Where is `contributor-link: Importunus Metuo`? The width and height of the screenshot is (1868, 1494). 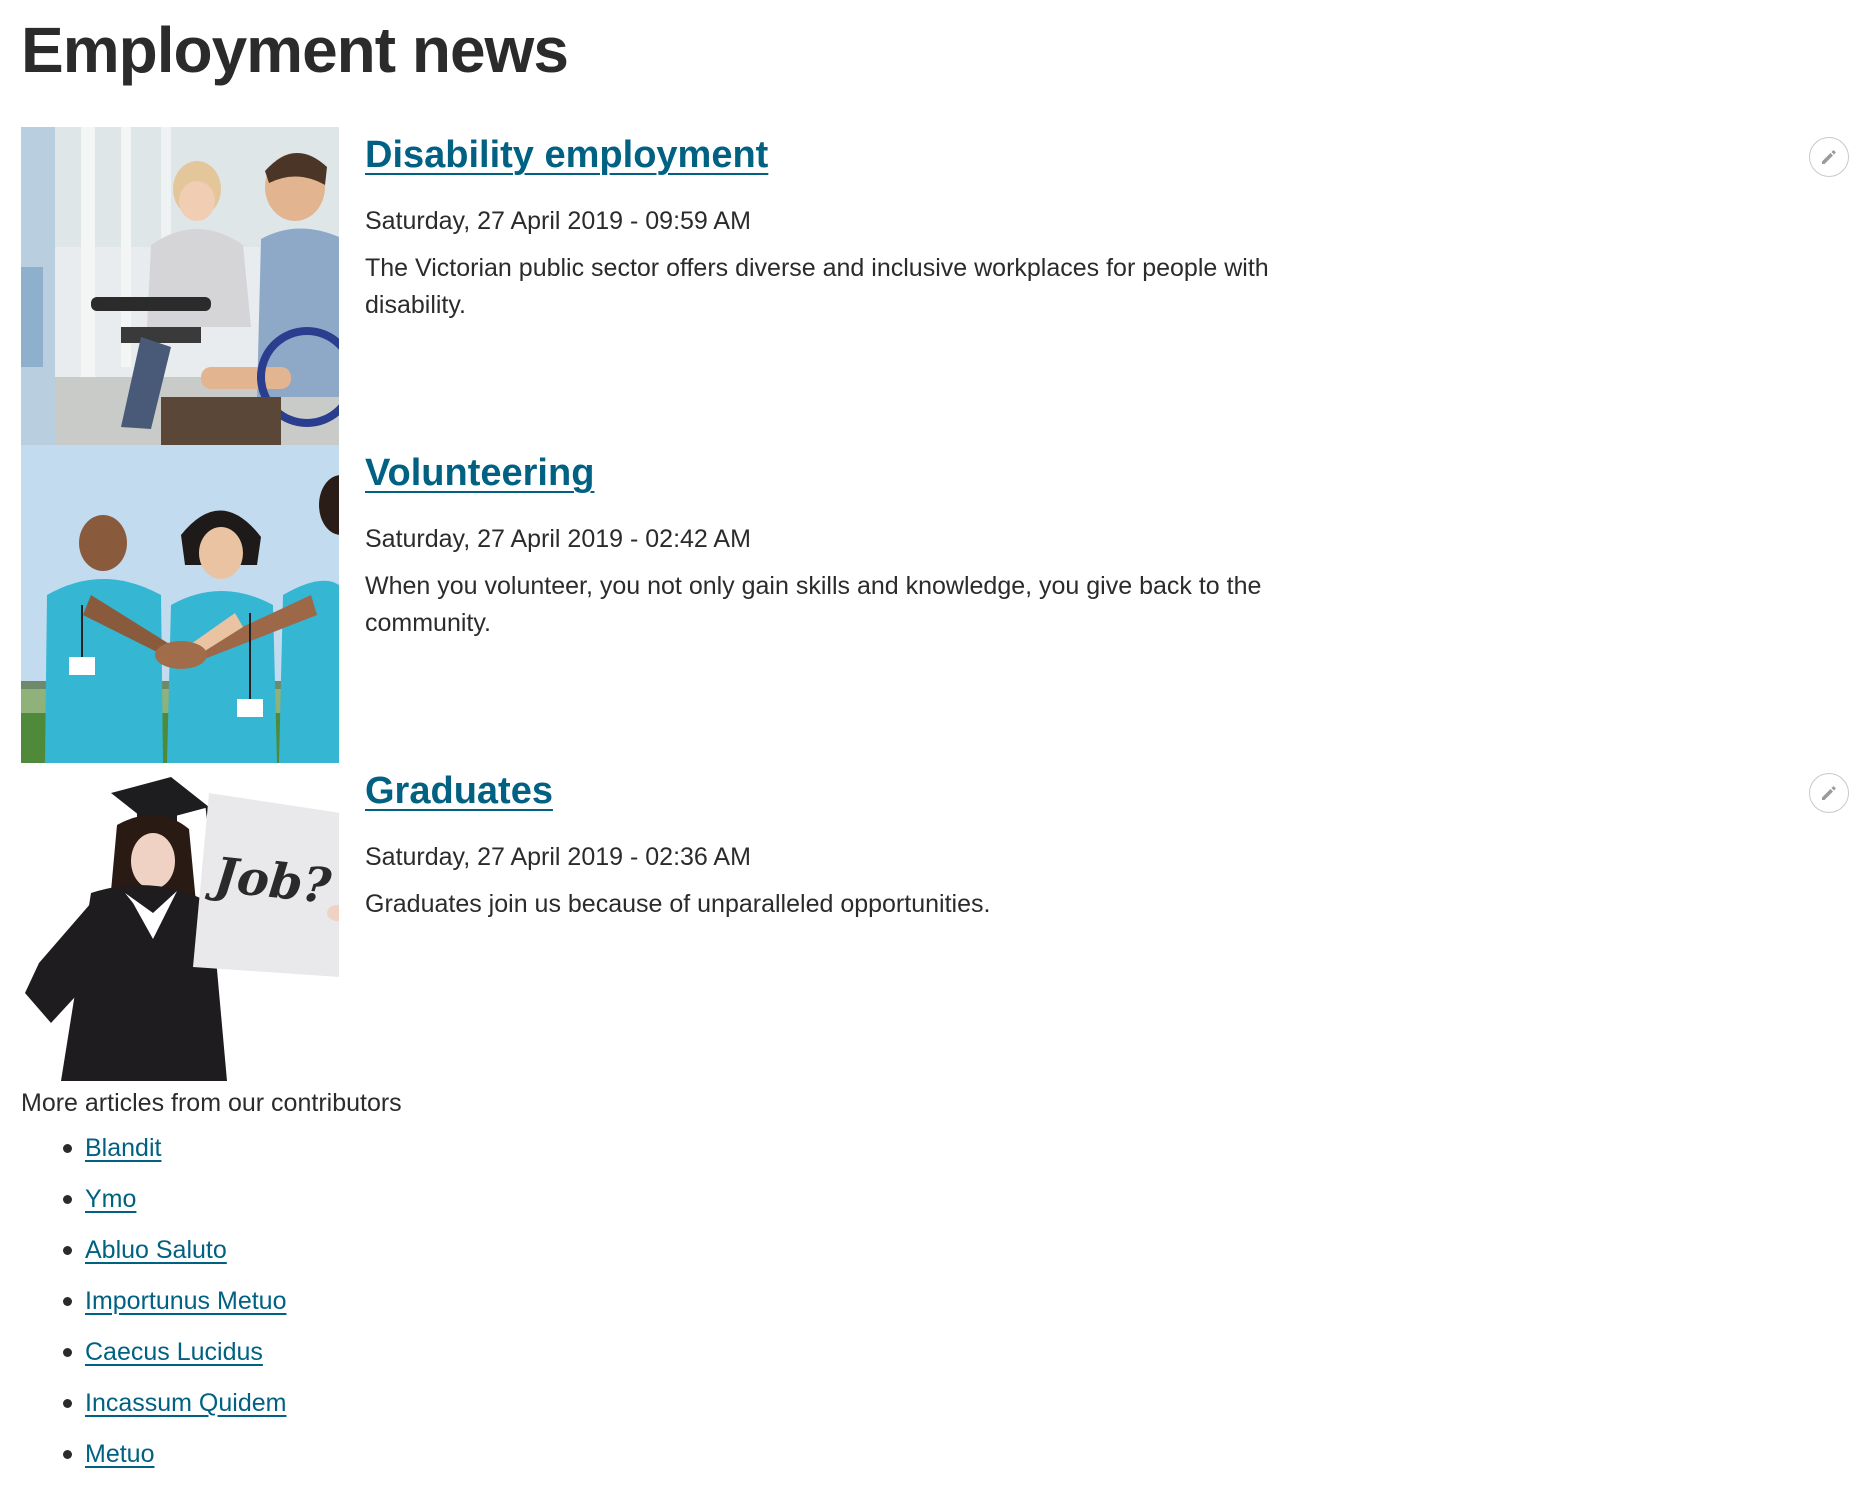 contributor-link: Importunus Metuo is located at coordinates (186, 1301).